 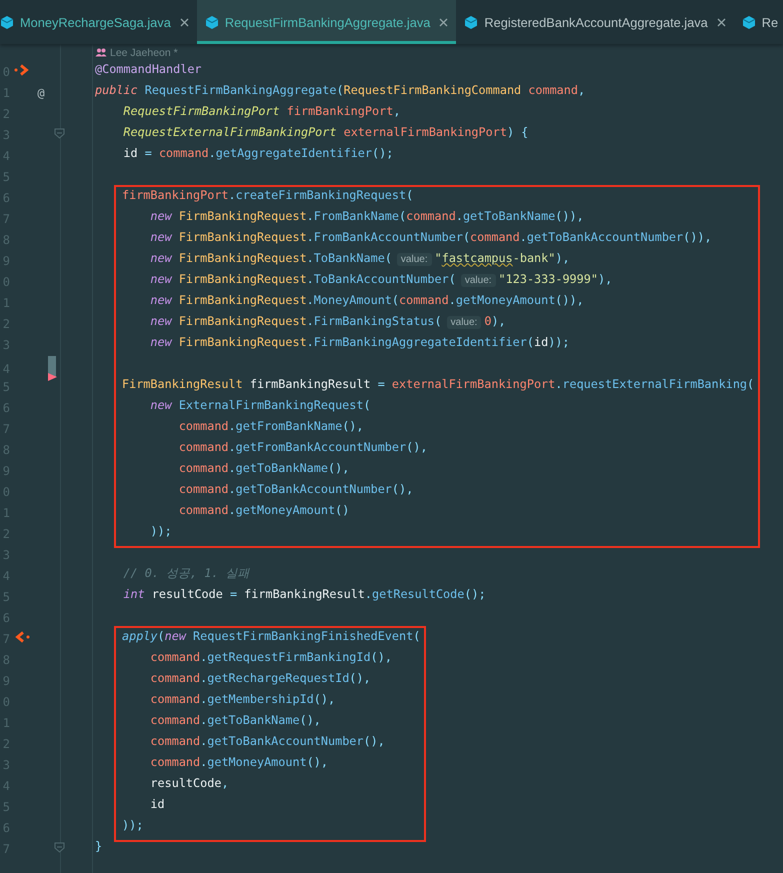 What do you see at coordinates (242, 700) in the screenshot?
I see `code-line: command.getMembershipId(),` at bounding box center [242, 700].